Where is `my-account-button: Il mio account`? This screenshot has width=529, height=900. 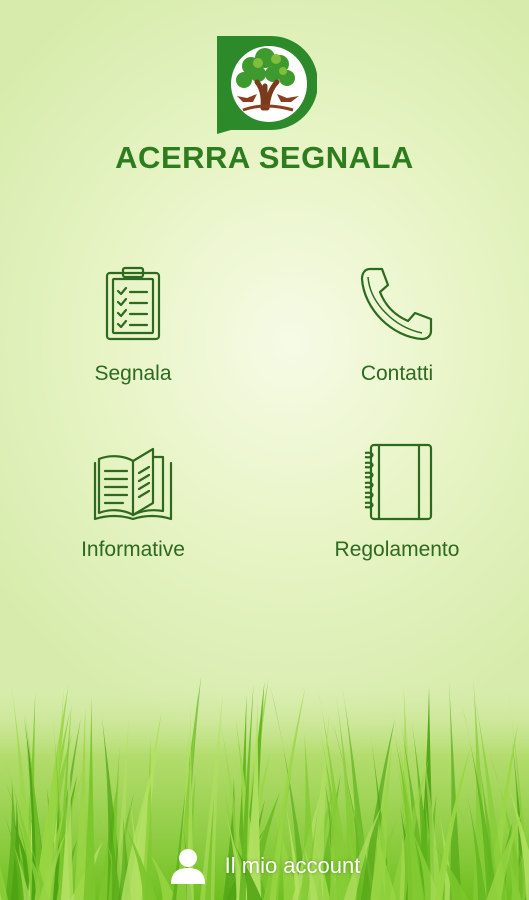 my-account-button: Il mio account is located at coordinates (264, 866).